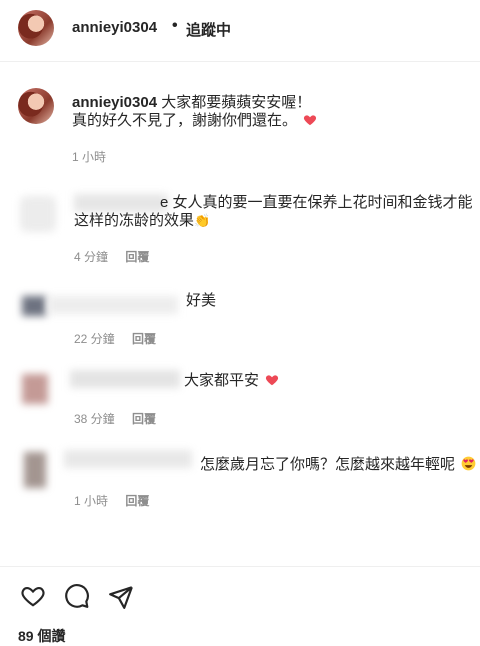 This screenshot has height=646, width=480. Describe the element at coordinates (468, 463) in the screenshot. I see `heart-eyes-emoji-icon` at that location.